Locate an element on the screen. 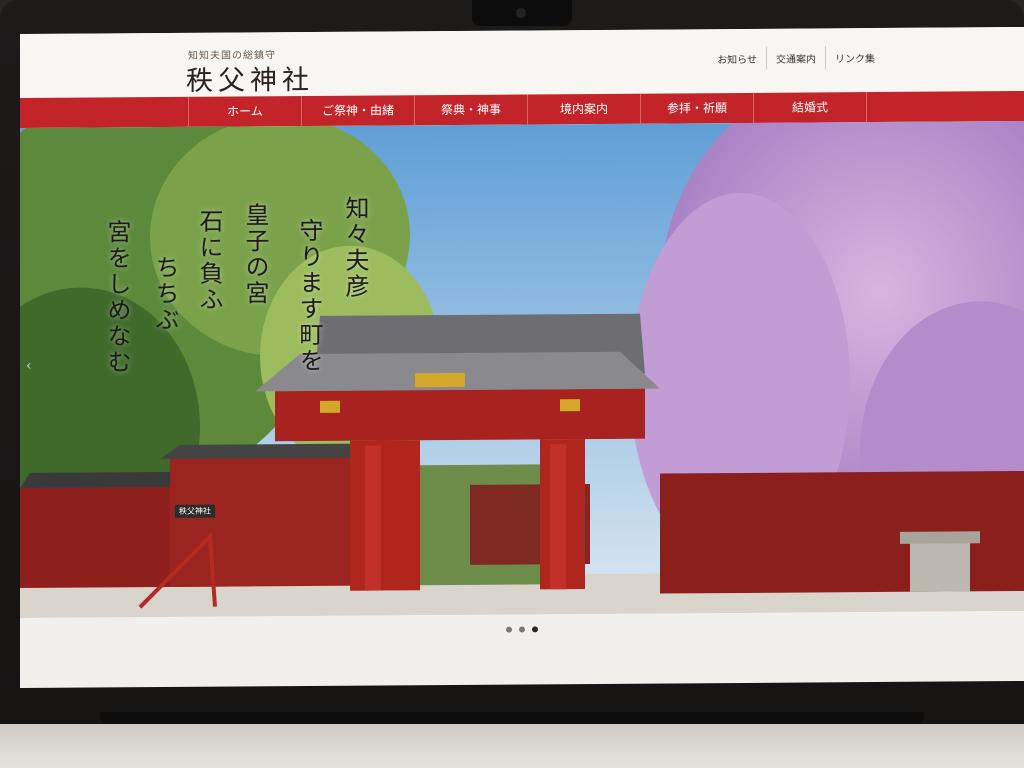 This screenshot has height=768, width=1024. site-logo: 秩父神社 is located at coordinates (250, 78).